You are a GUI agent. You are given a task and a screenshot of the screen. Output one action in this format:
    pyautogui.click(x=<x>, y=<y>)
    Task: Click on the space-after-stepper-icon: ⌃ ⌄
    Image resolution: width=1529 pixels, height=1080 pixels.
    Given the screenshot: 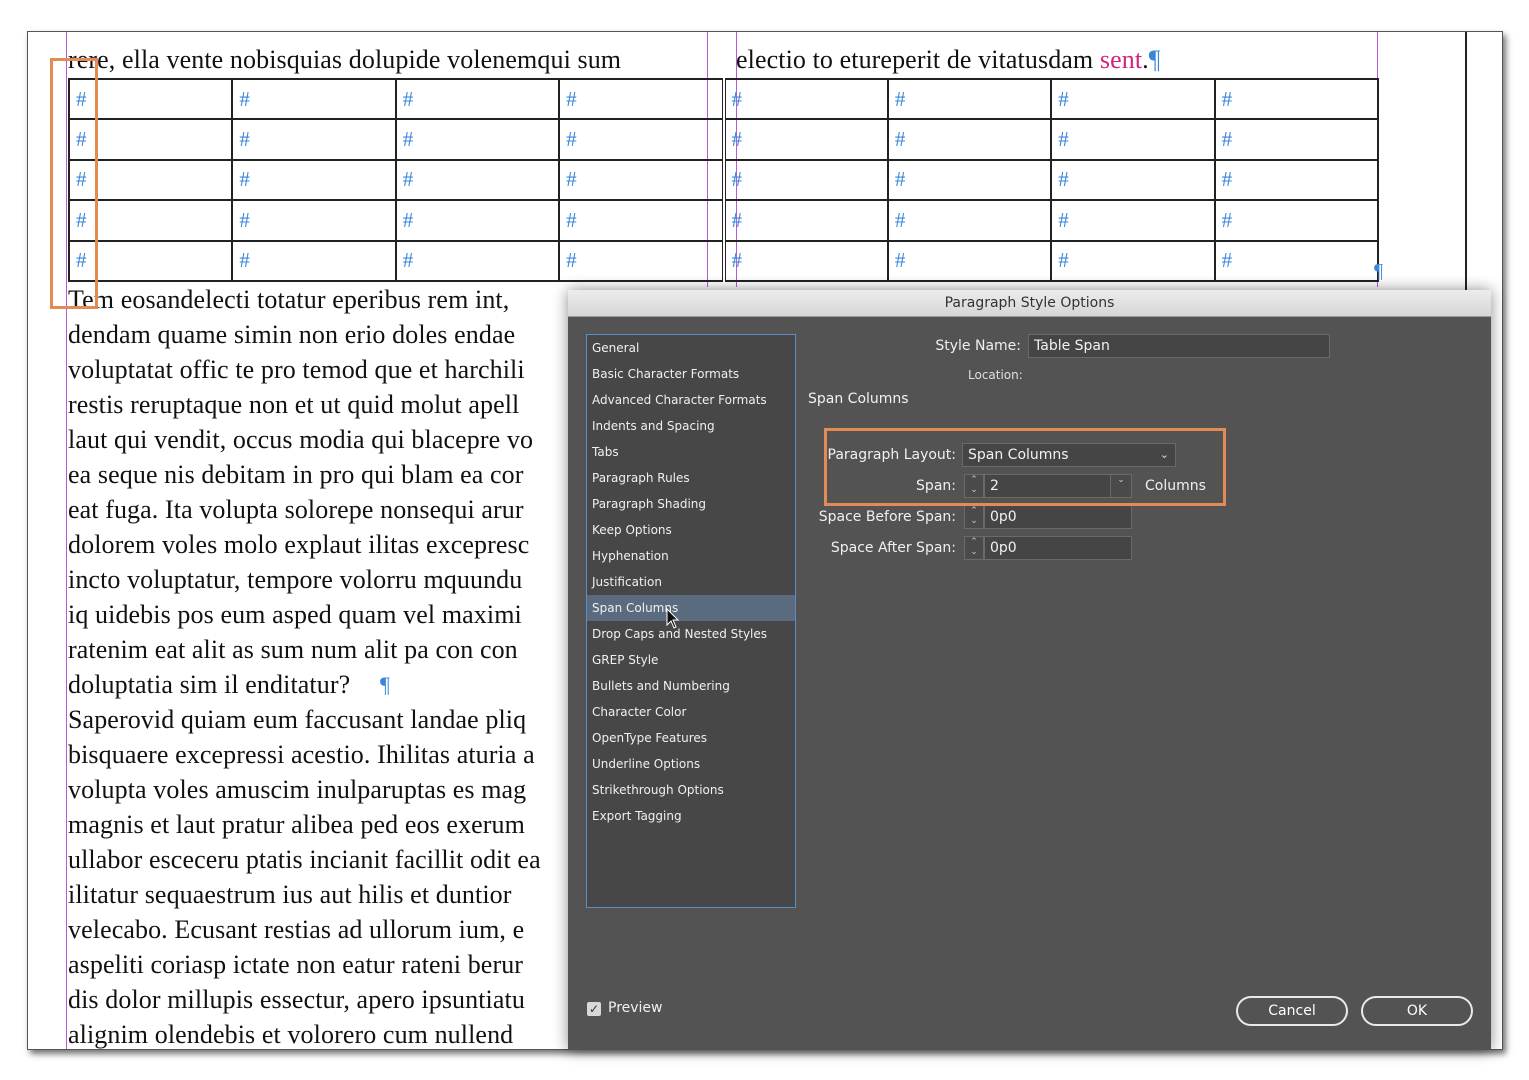 What is the action you would take?
    pyautogui.click(x=974, y=548)
    